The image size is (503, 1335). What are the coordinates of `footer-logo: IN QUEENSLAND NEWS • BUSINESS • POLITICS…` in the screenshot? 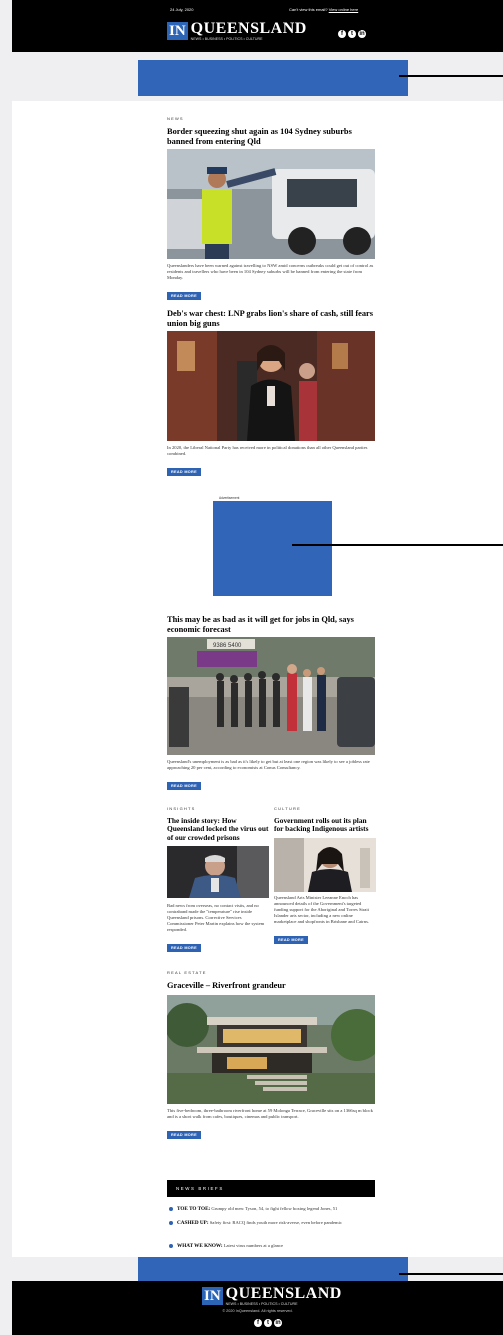 It's located at (272, 1296).